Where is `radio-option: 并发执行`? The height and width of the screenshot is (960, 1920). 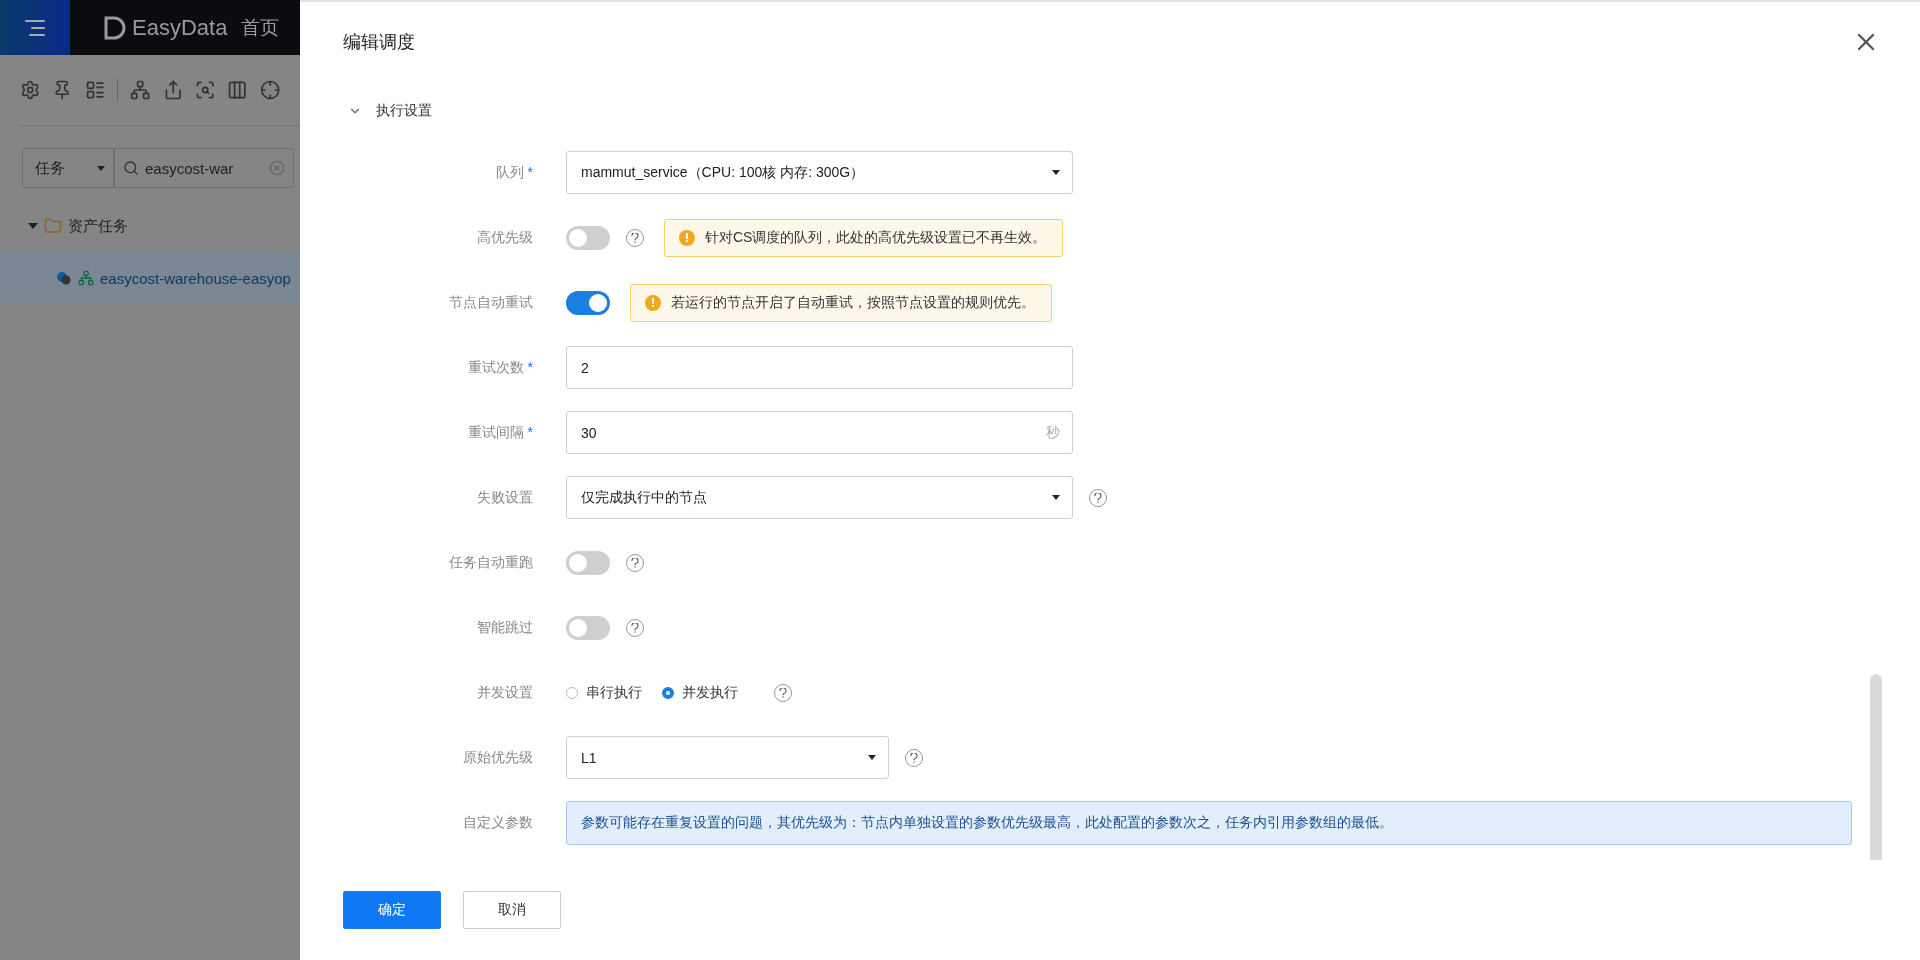 radio-option: 并发执行 is located at coordinates (700, 692).